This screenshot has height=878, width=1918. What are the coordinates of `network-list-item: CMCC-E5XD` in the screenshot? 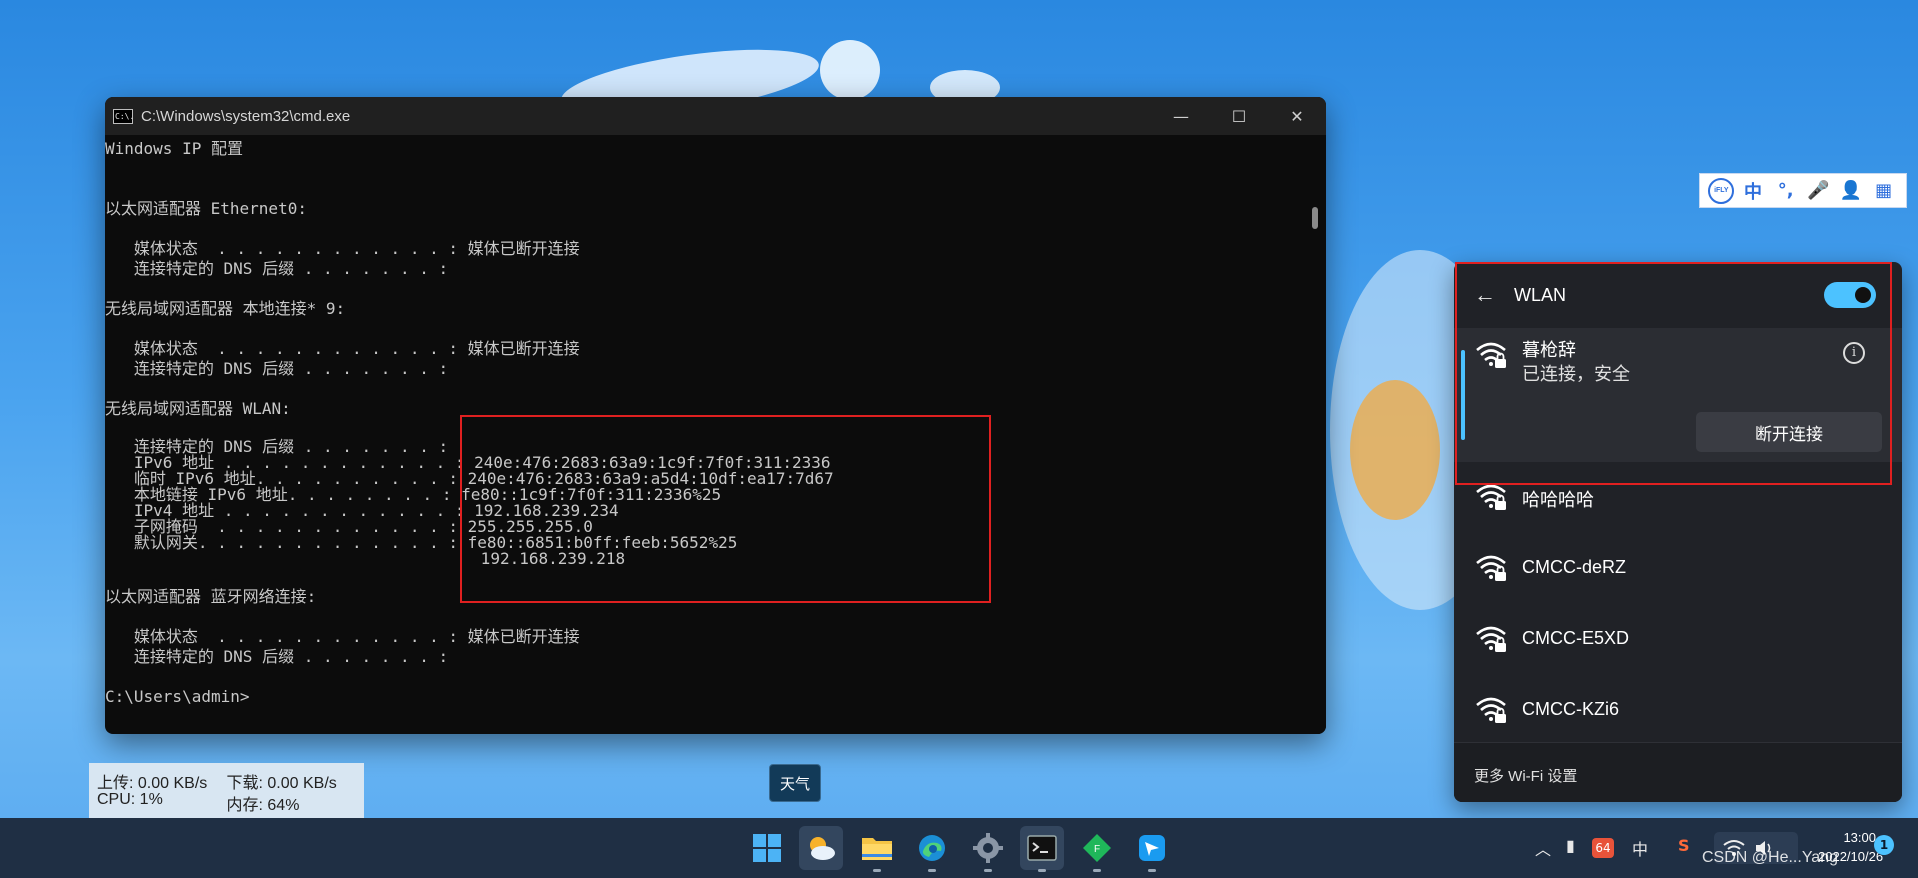 It's located at (1678, 639).